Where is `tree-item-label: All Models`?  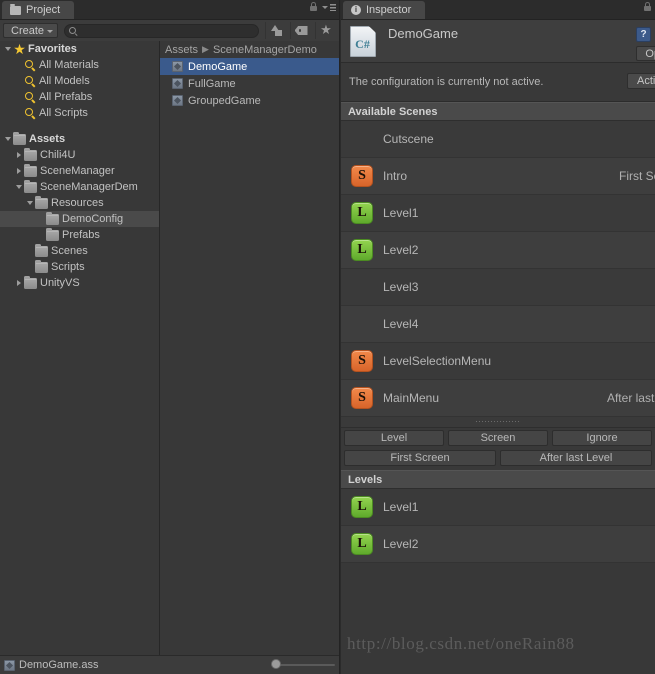
tree-item-label: All Models is located at coordinates (64, 81).